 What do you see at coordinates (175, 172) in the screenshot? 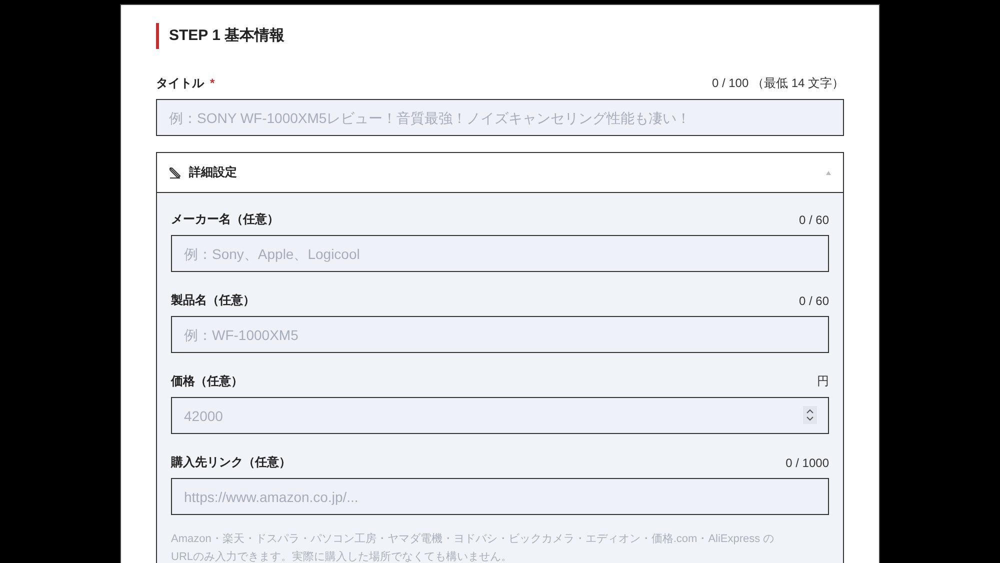
I see `pencil-icon` at bounding box center [175, 172].